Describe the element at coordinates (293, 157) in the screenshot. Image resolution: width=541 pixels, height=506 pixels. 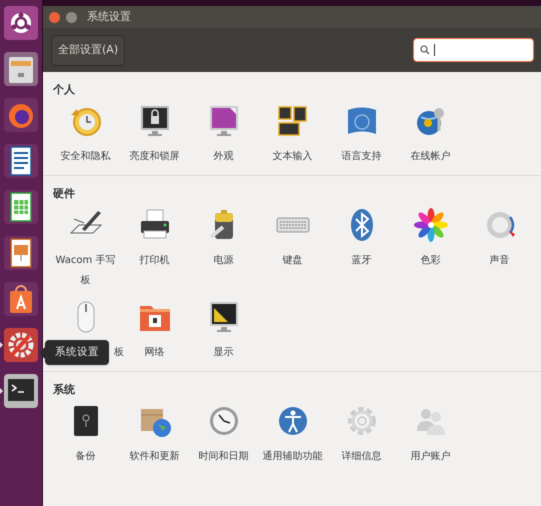
I see `settings-item-label: 文本输入` at that location.